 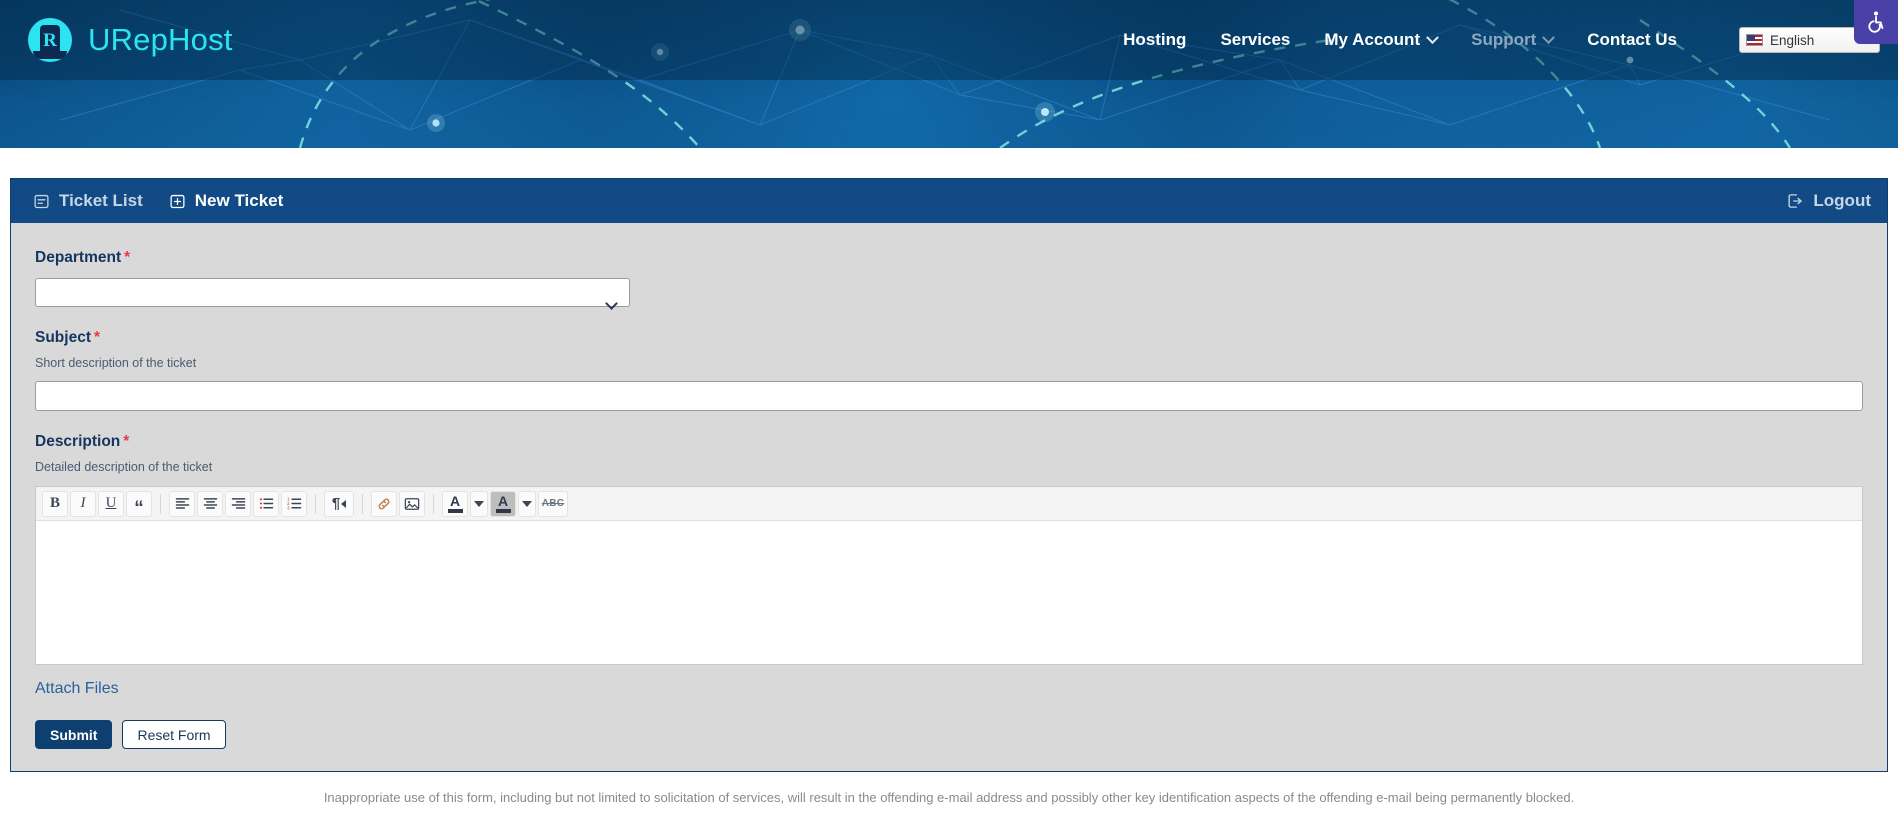 I want to click on image-icon, so click(x=412, y=503).